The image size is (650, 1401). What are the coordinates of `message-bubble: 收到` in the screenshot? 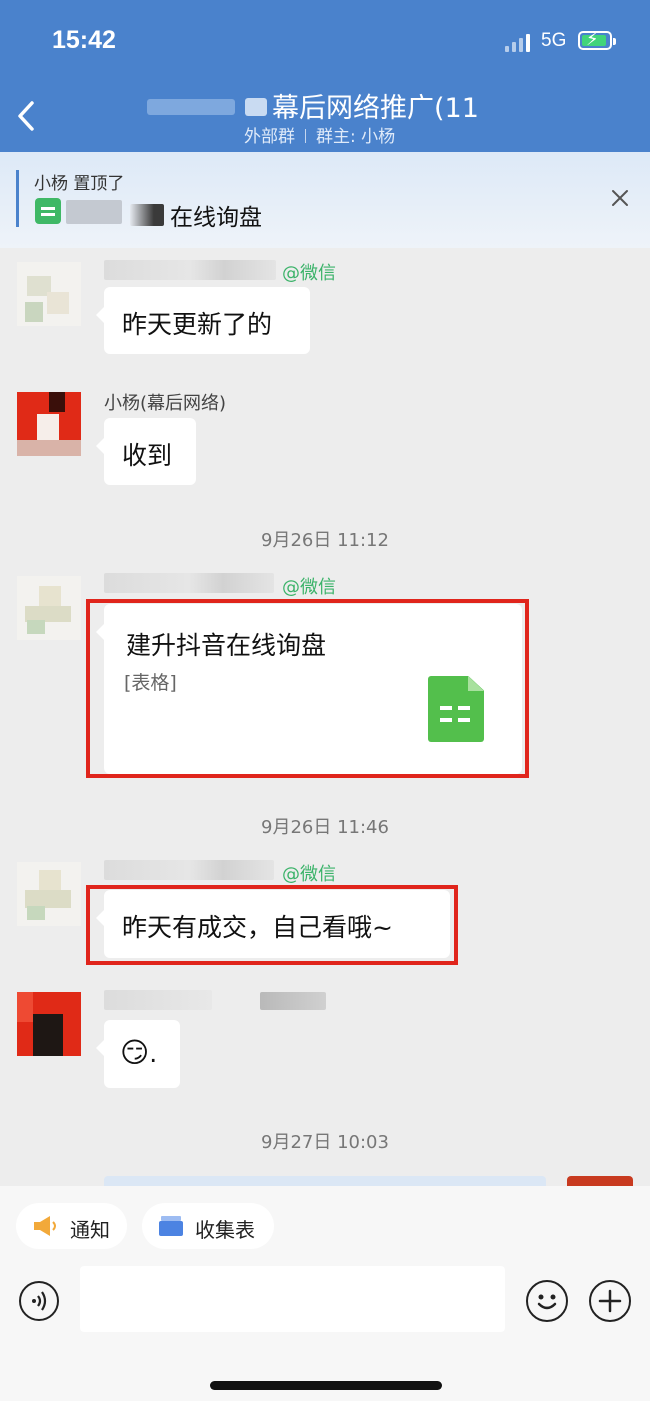 It's located at (146, 451).